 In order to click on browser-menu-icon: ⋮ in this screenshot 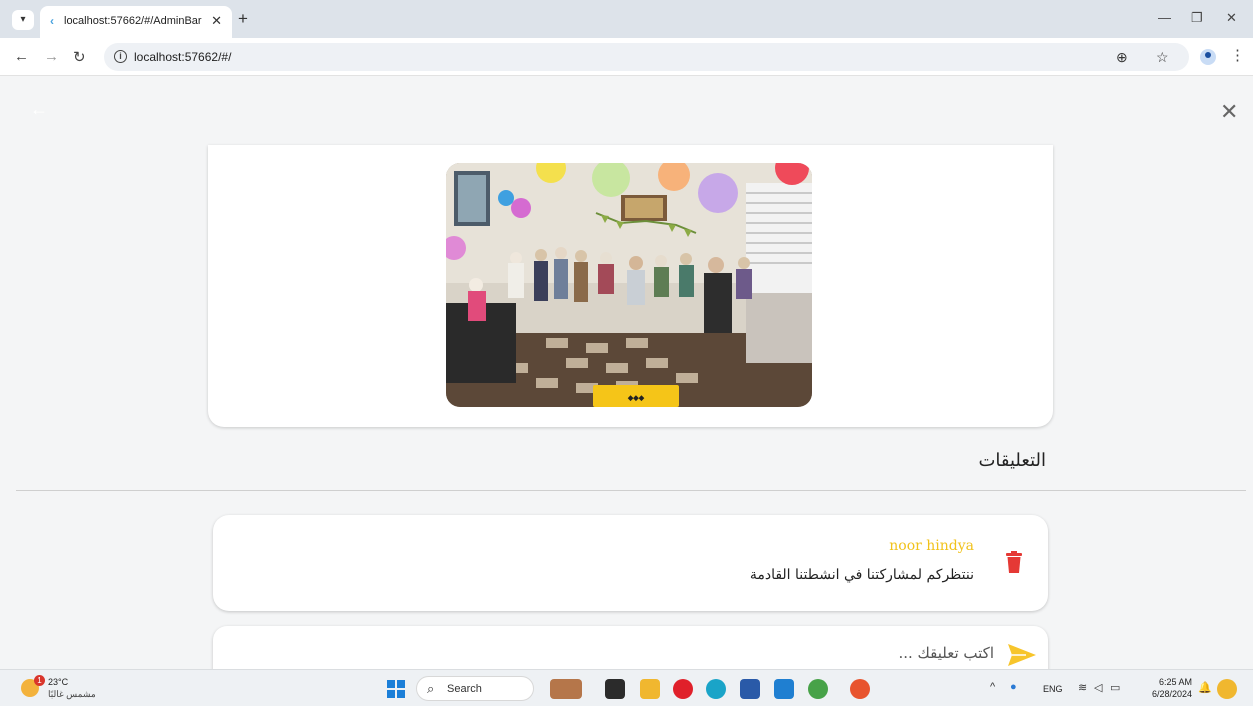, I will do `click(1237, 55)`.